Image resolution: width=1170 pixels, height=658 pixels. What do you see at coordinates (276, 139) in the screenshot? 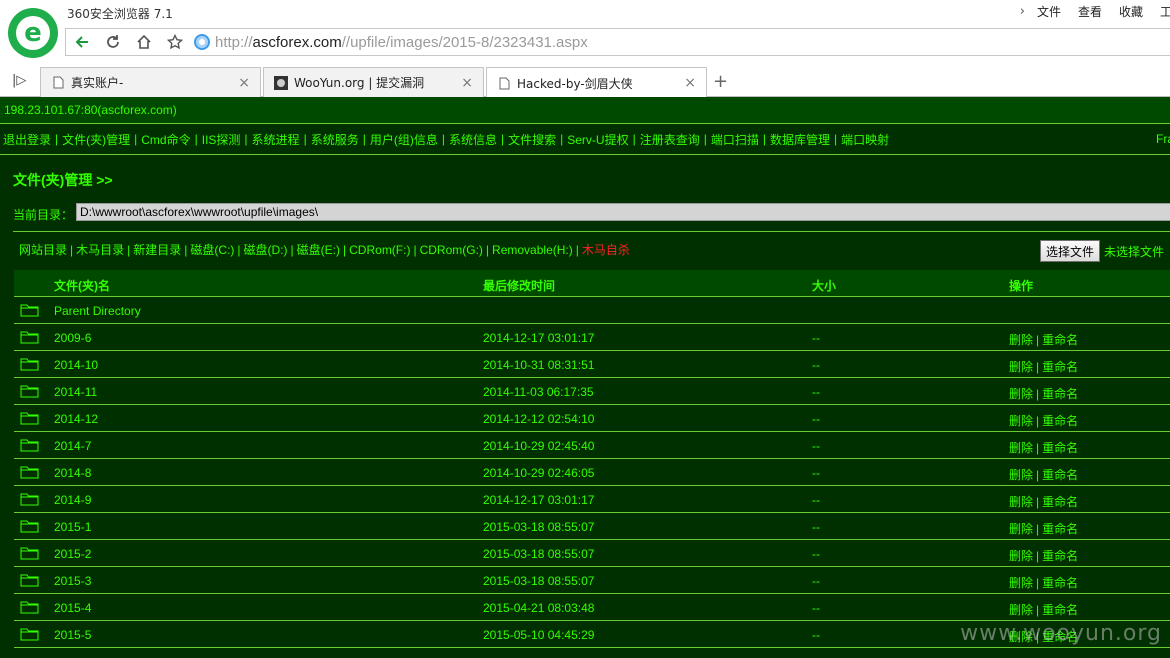
I see `function-link: 系统进程` at bounding box center [276, 139].